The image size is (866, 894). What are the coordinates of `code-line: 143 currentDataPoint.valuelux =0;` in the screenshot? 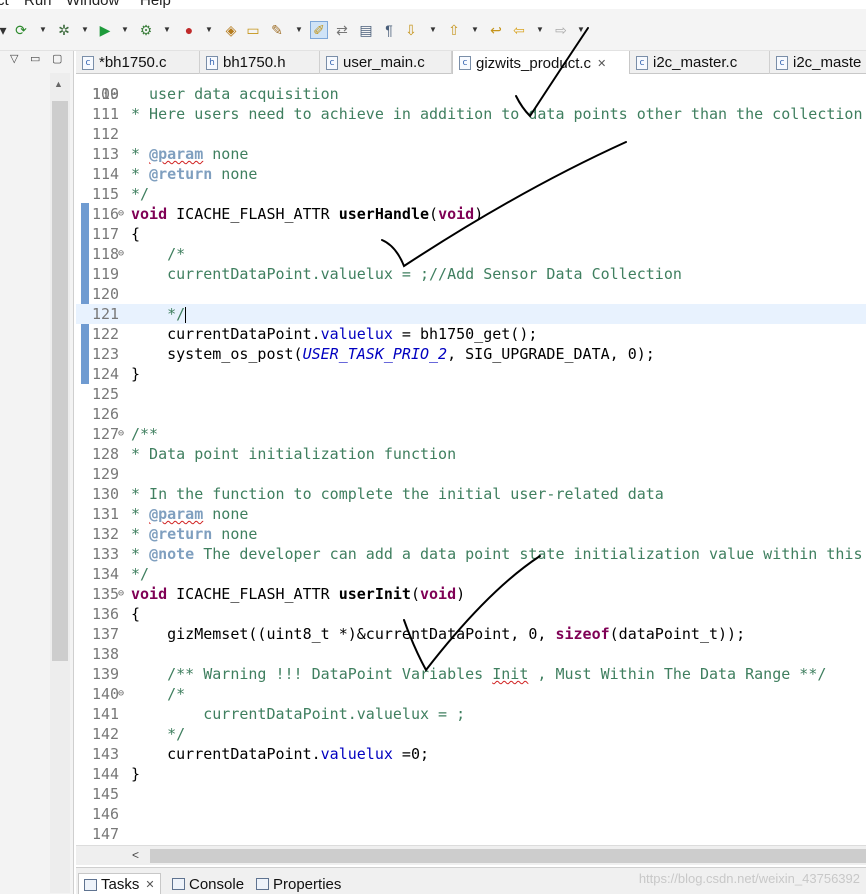 It's located at (471, 754).